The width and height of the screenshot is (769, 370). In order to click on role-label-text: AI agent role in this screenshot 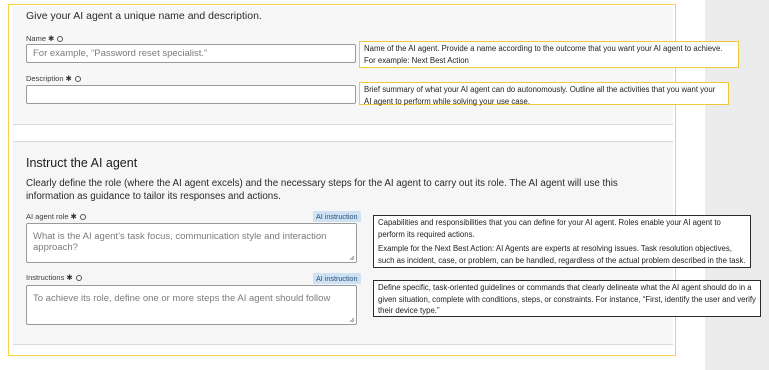, I will do `click(47, 216)`.